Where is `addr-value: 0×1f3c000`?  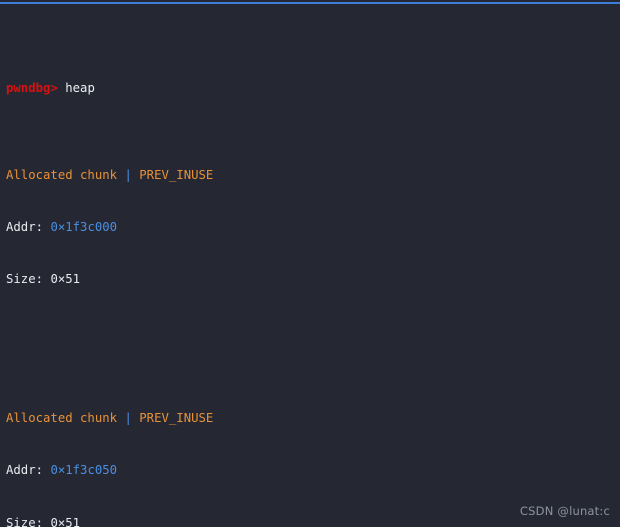 addr-value: 0×1f3c000 is located at coordinates (84, 226).